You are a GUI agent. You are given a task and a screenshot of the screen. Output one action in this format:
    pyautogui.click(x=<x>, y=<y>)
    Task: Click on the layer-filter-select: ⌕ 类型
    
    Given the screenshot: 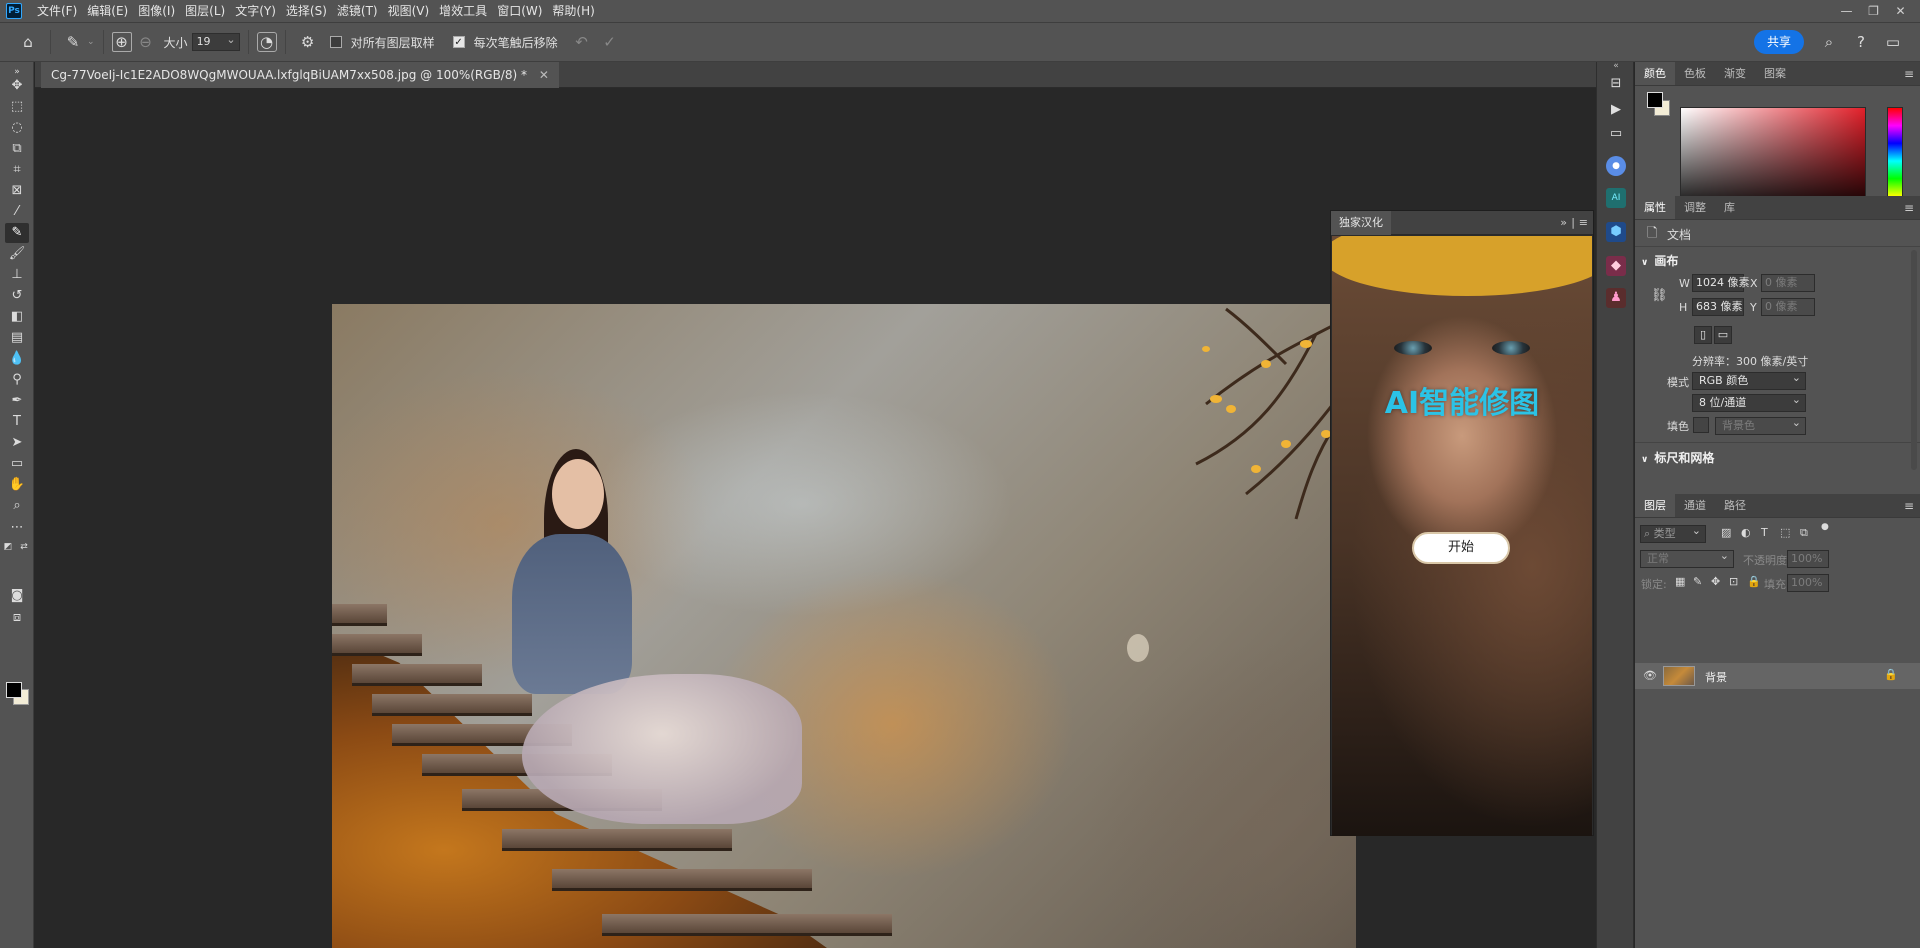 What is the action you would take?
    pyautogui.click(x=1673, y=533)
    